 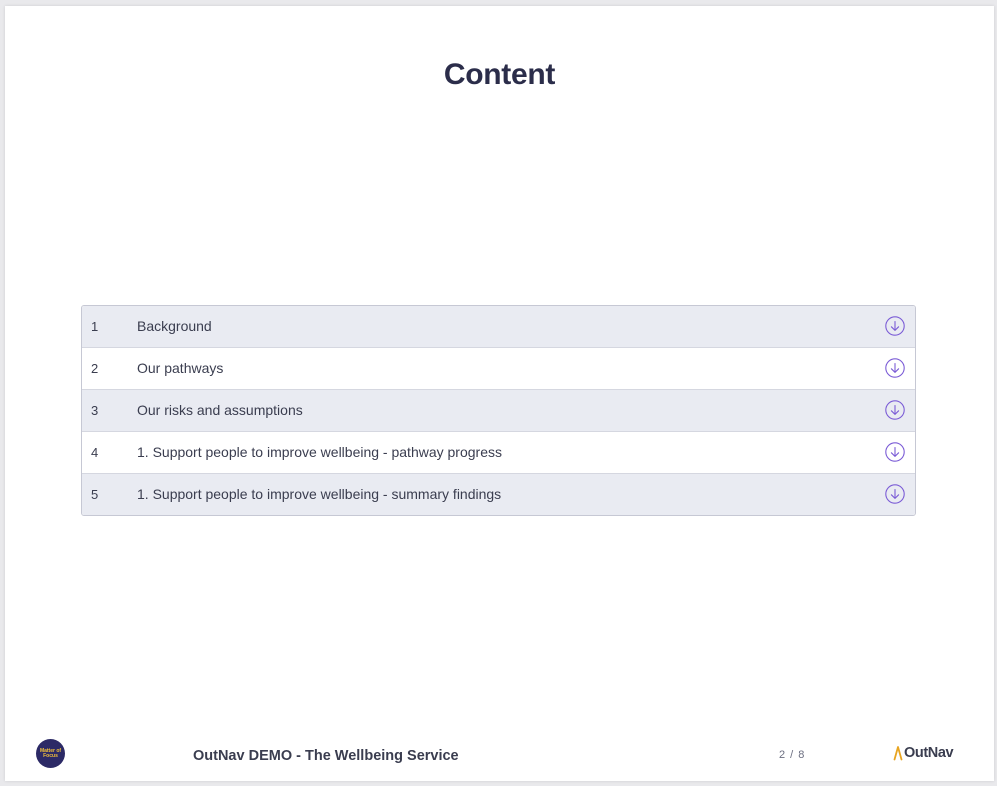 I want to click on brand-name: OutNav, so click(x=929, y=753).